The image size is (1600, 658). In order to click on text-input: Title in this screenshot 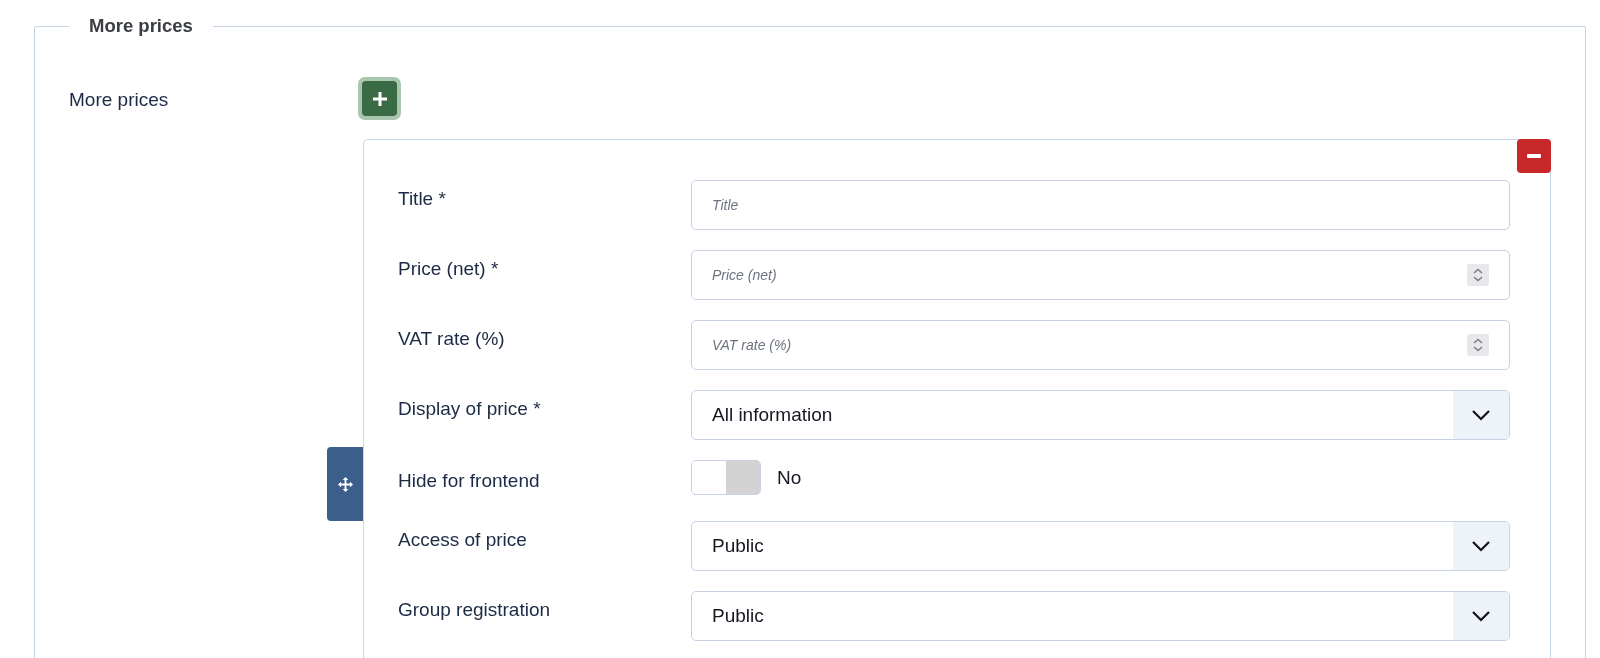, I will do `click(1100, 205)`.